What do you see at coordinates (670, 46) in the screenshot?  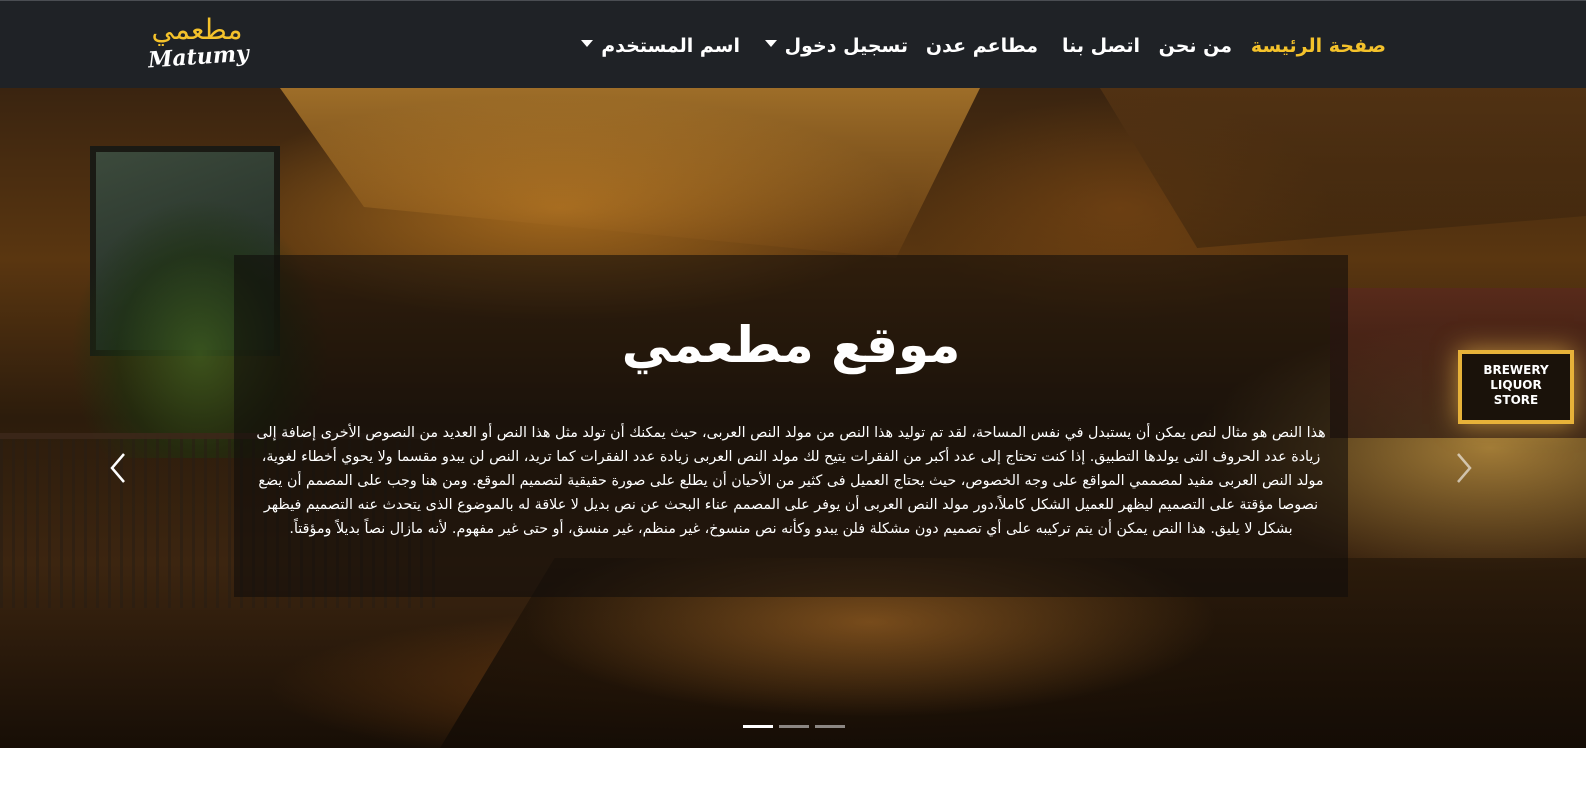 I see `nav-user-label: اسم المستخدم` at bounding box center [670, 46].